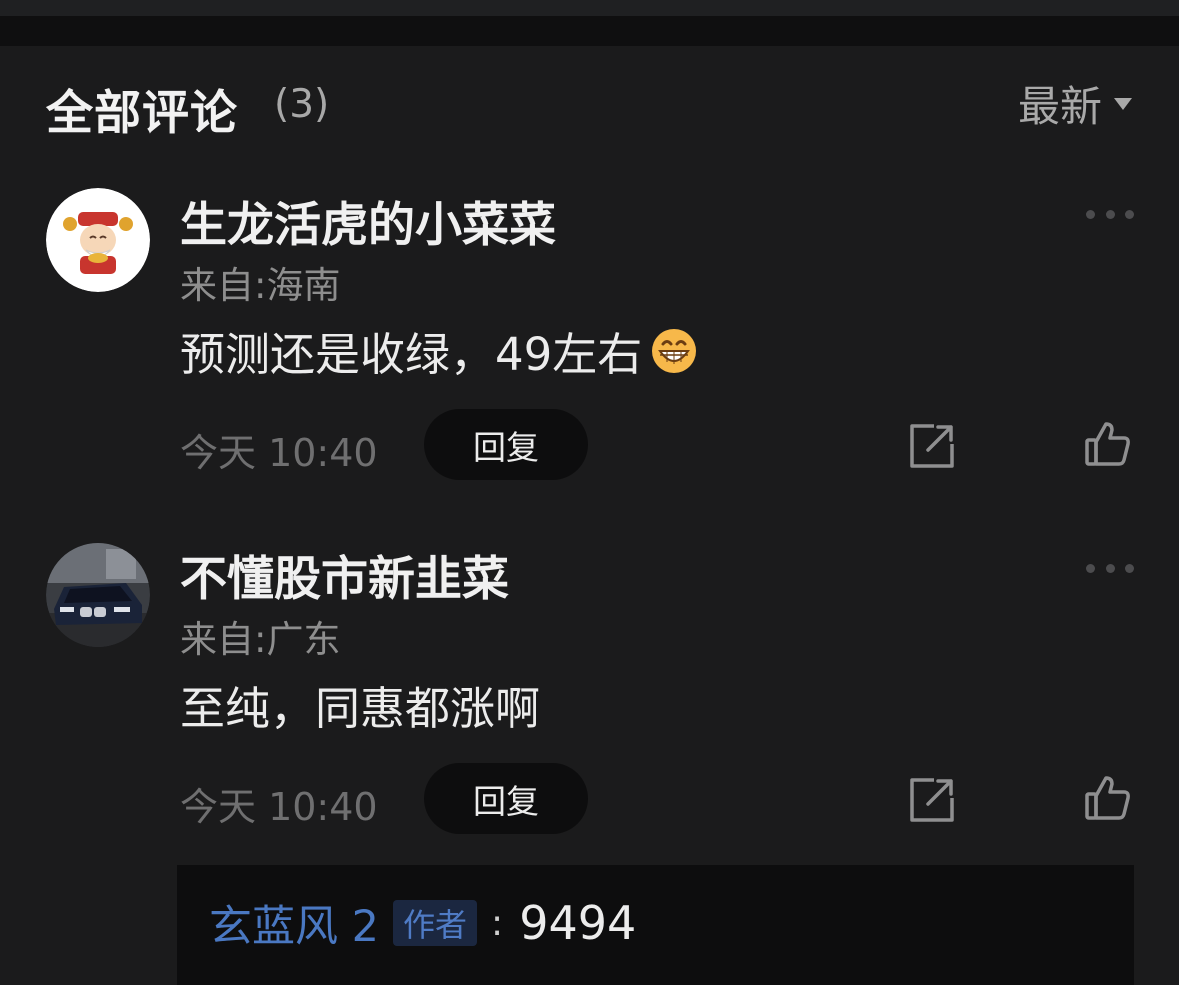 This screenshot has width=1179, height=985. Describe the element at coordinates (589, 8) in the screenshot. I see `top-strip` at that location.